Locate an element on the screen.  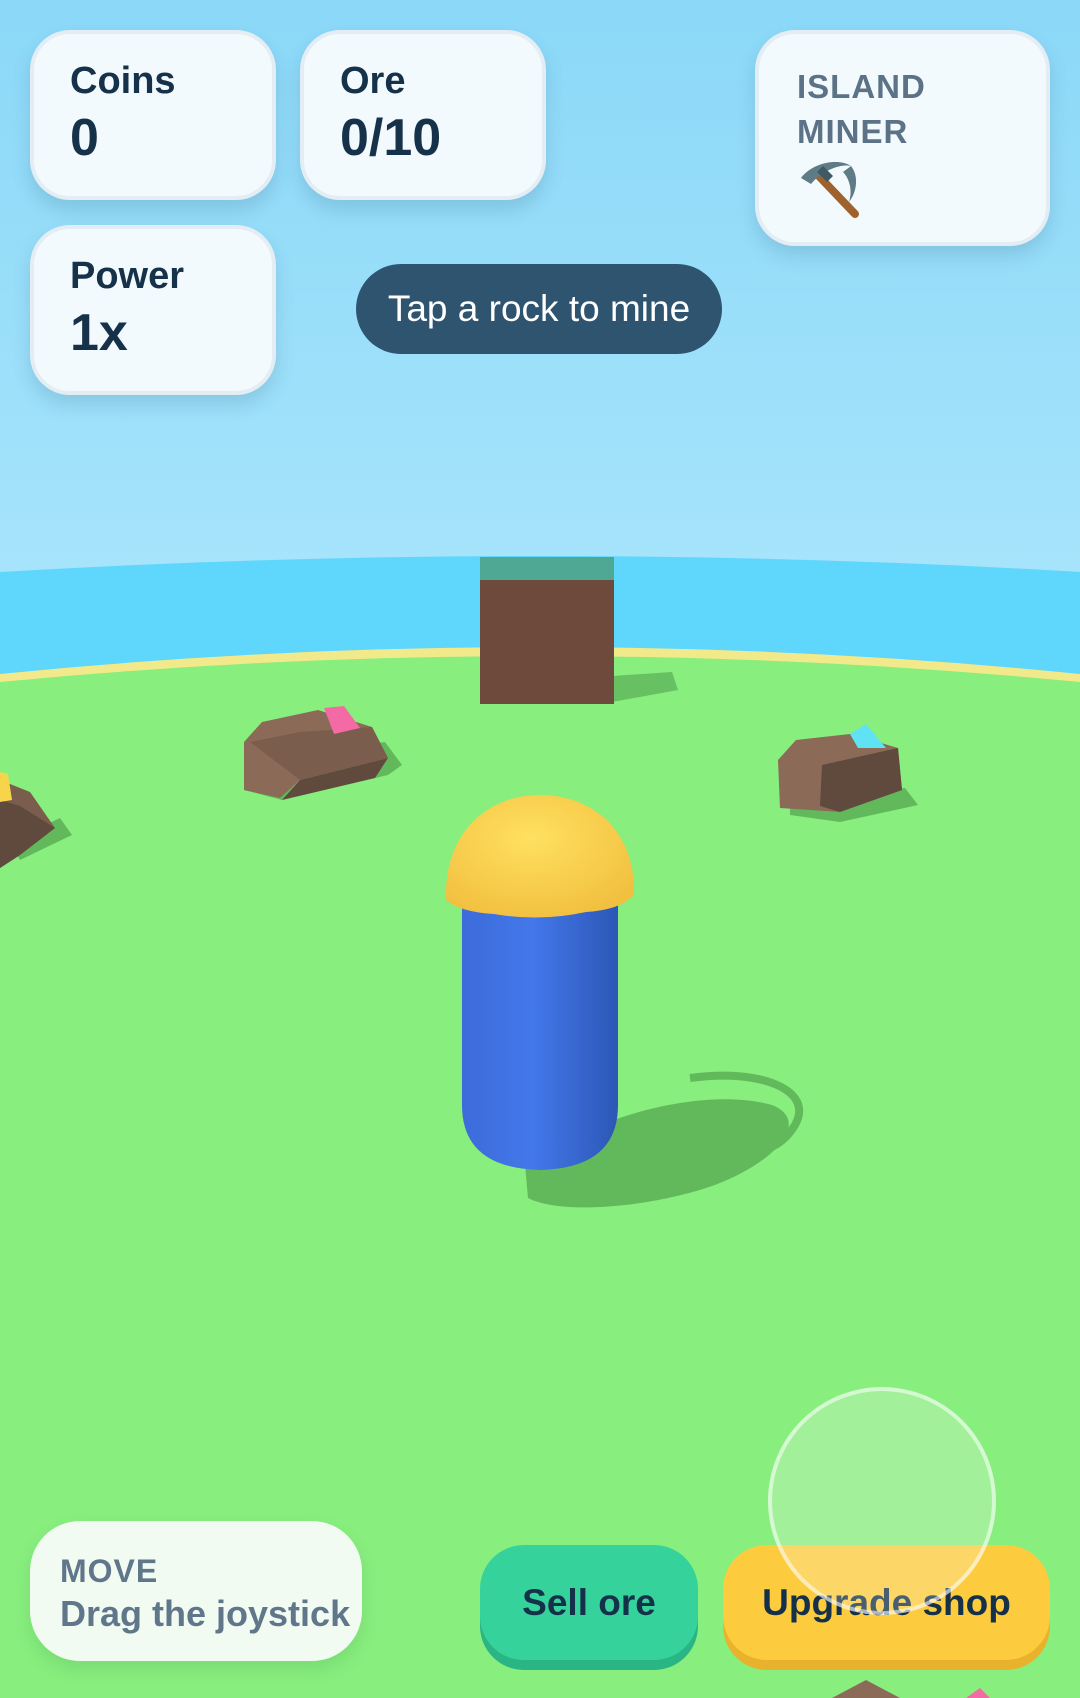
game-title-card: ISLAND MINER is located at coordinates (902, 138).